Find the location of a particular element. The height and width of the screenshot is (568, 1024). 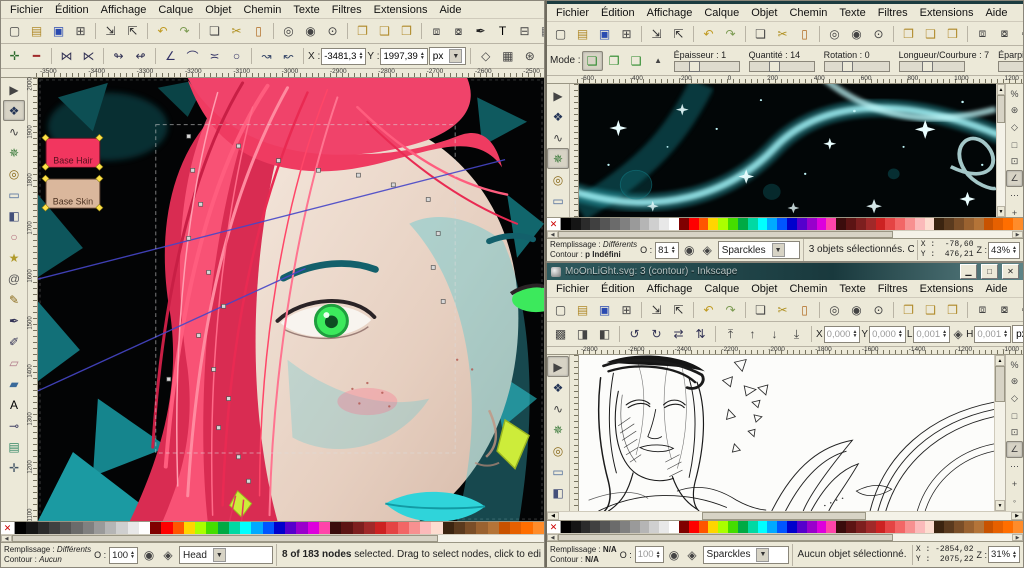

join-segment-icon: ↬ is located at coordinates (118, 56).